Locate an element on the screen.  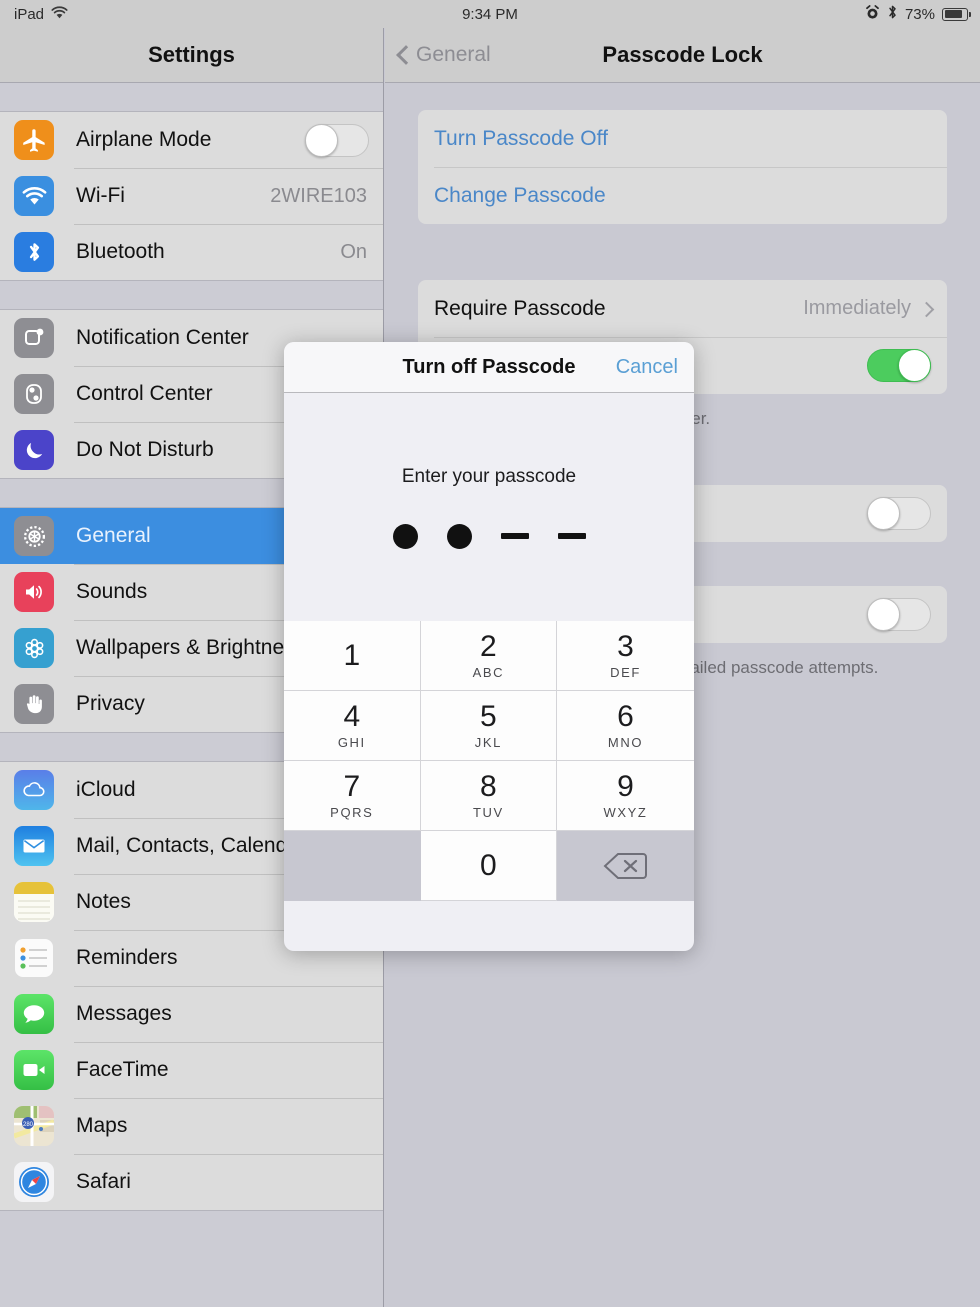
backspace-icon is located at coordinates (625, 866).